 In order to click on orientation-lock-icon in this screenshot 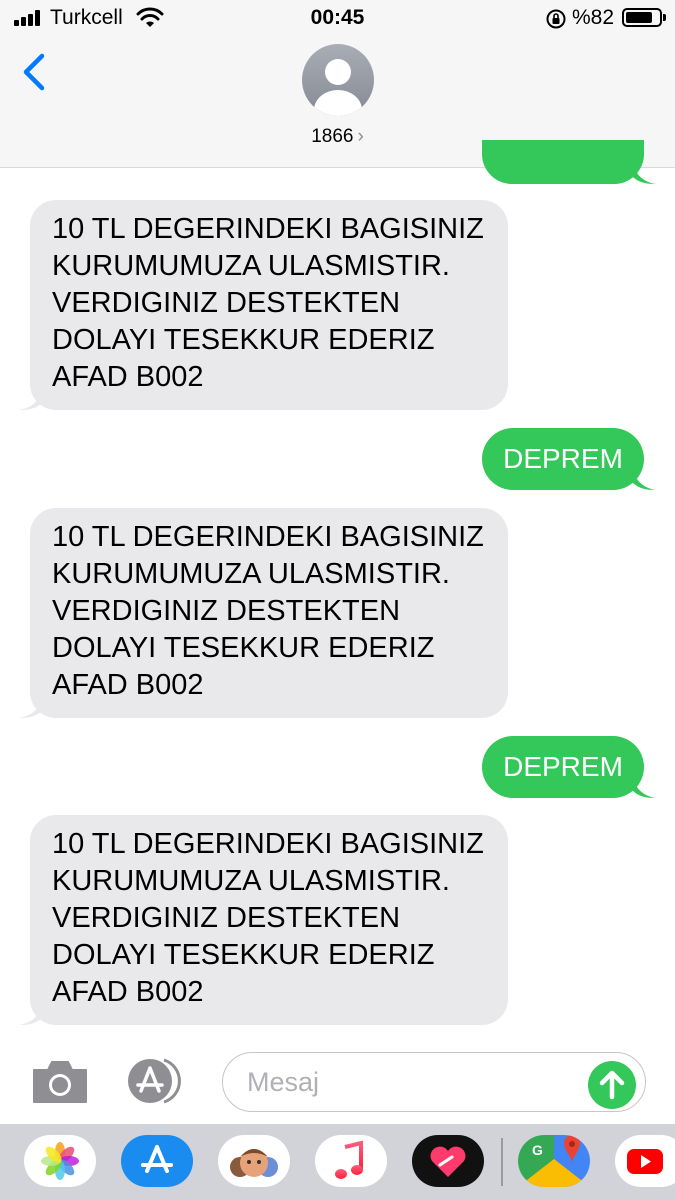, I will do `click(556, 19)`.